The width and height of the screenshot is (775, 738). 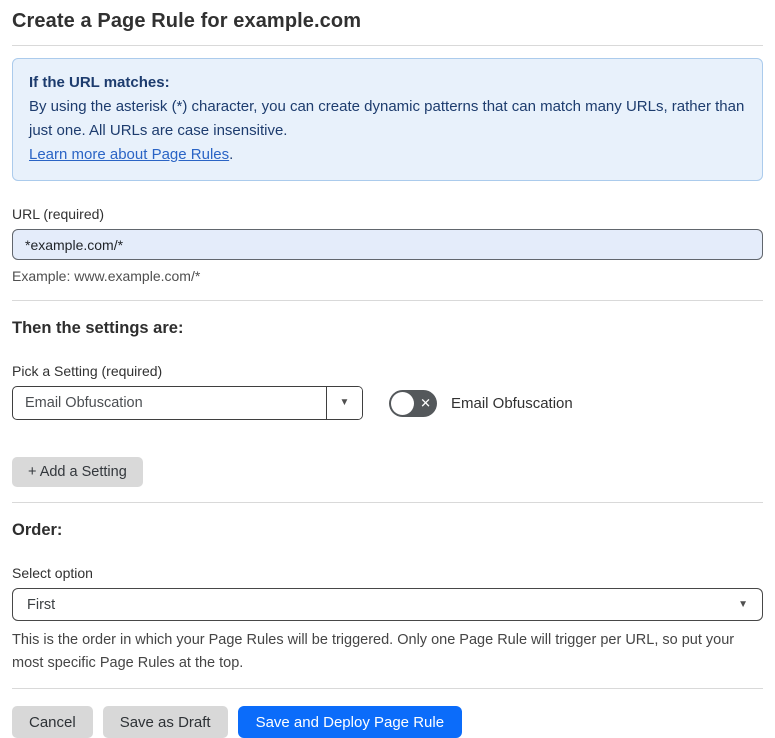 What do you see at coordinates (99, 82) in the screenshot?
I see `info-box-heading: If the URL matches:` at bounding box center [99, 82].